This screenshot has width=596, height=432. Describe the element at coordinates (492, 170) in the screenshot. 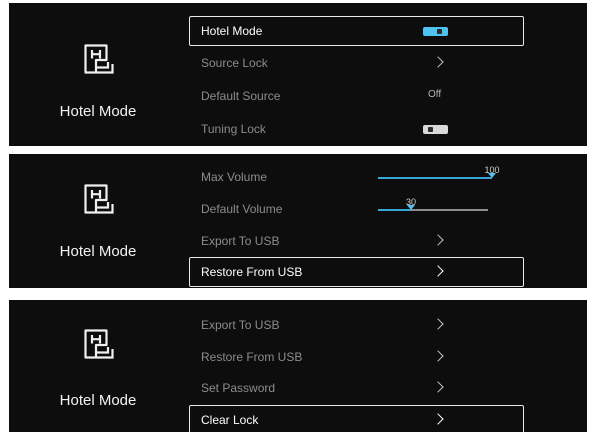

I see `slider-value: 100` at that location.